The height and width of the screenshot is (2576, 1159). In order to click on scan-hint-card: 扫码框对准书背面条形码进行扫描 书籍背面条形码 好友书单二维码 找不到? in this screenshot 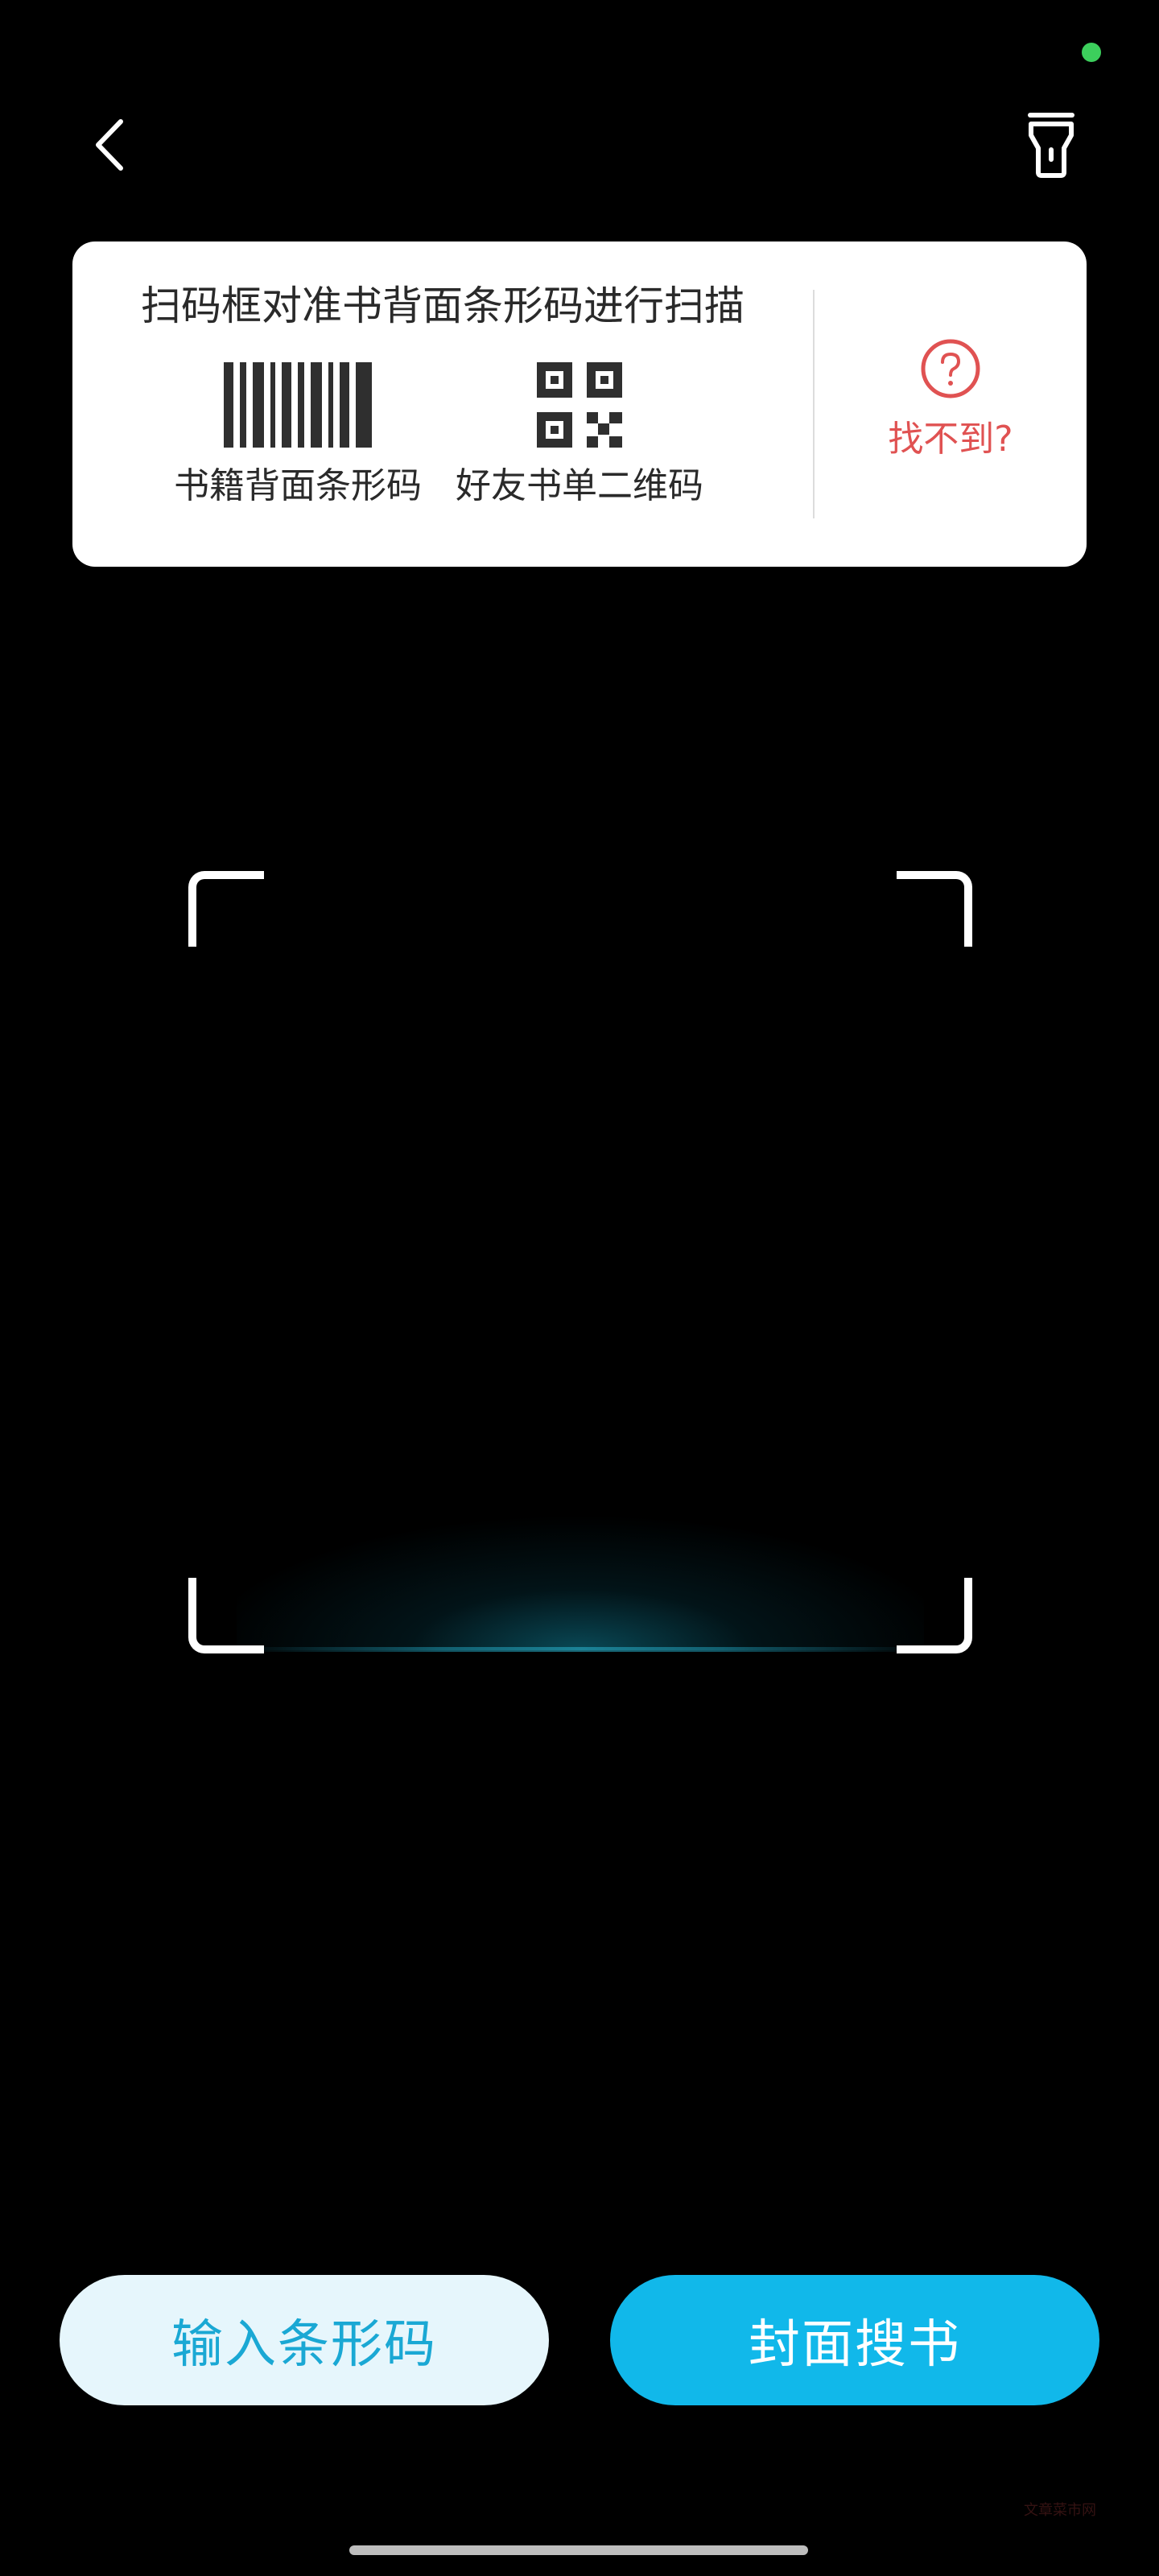, I will do `click(579, 404)`.